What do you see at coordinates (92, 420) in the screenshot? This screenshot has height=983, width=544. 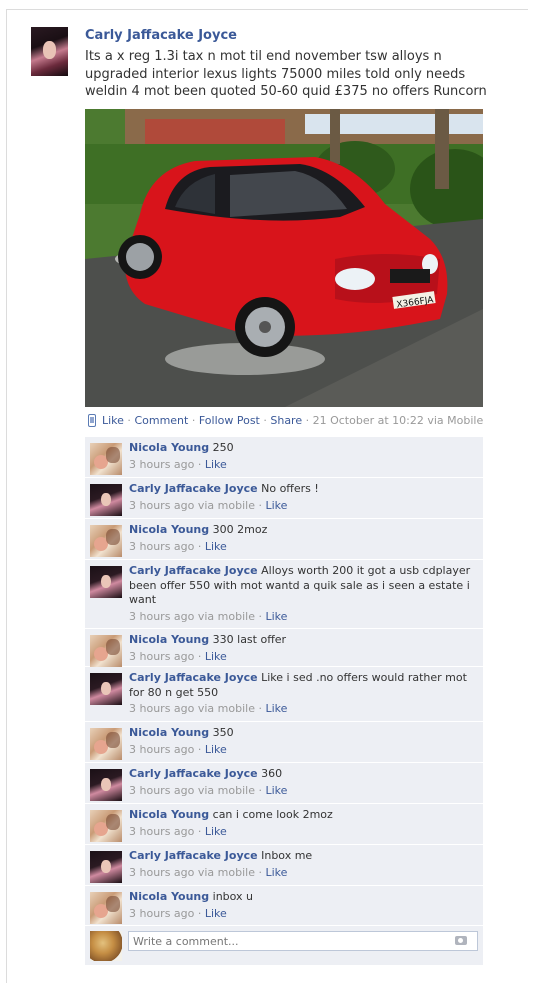 I see `mobile-phone-icon` at bounding box center [92, 420].